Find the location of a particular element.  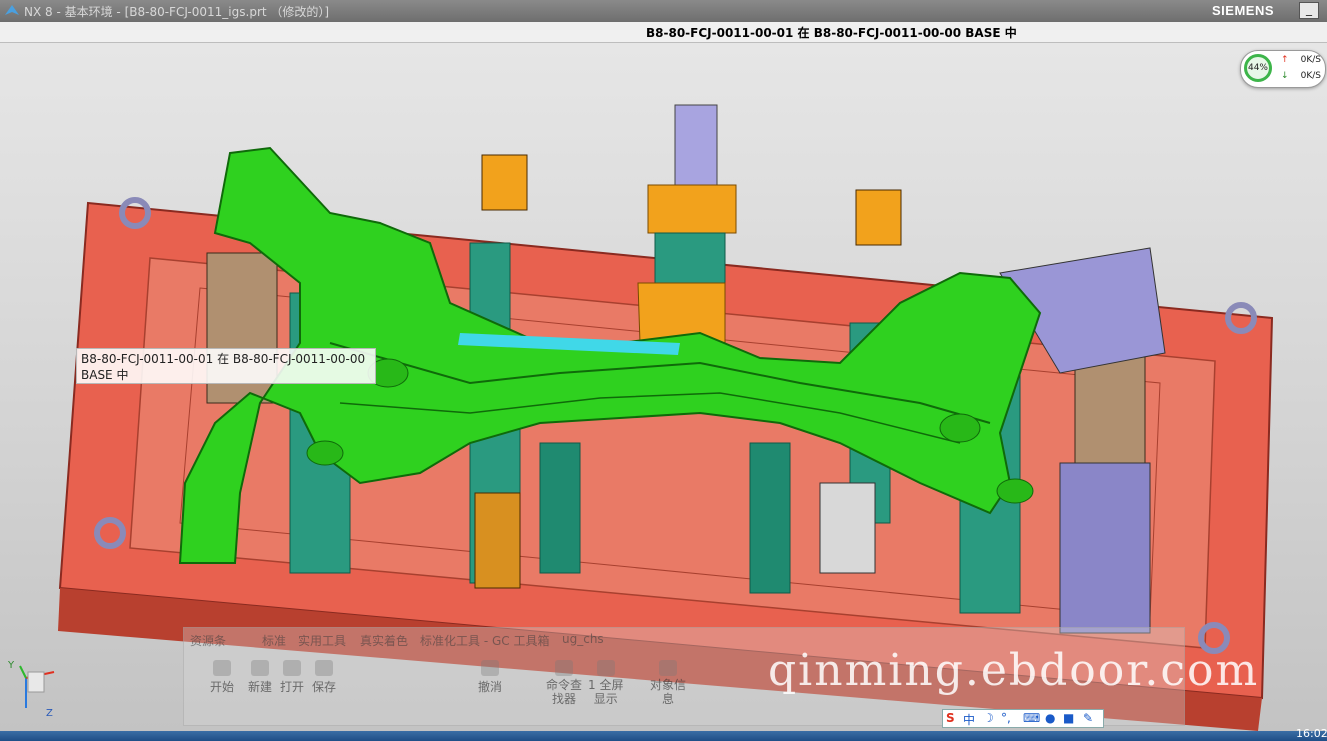

tab-ug-chs: ug_chs is located at coordinates (583, 639).